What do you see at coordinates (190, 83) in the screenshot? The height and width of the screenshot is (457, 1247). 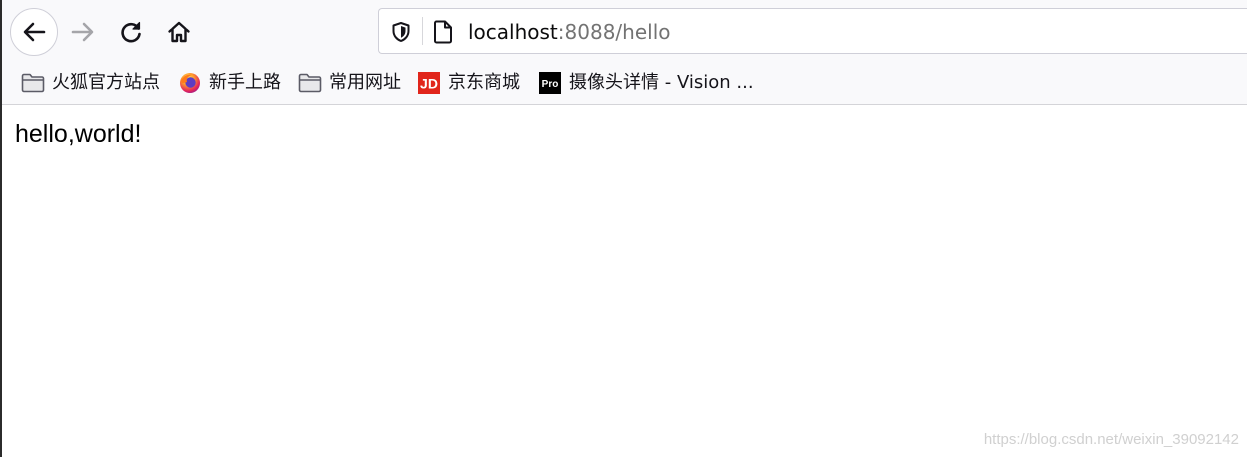 I see `firefox-icon` at bounding box center [190, 83].